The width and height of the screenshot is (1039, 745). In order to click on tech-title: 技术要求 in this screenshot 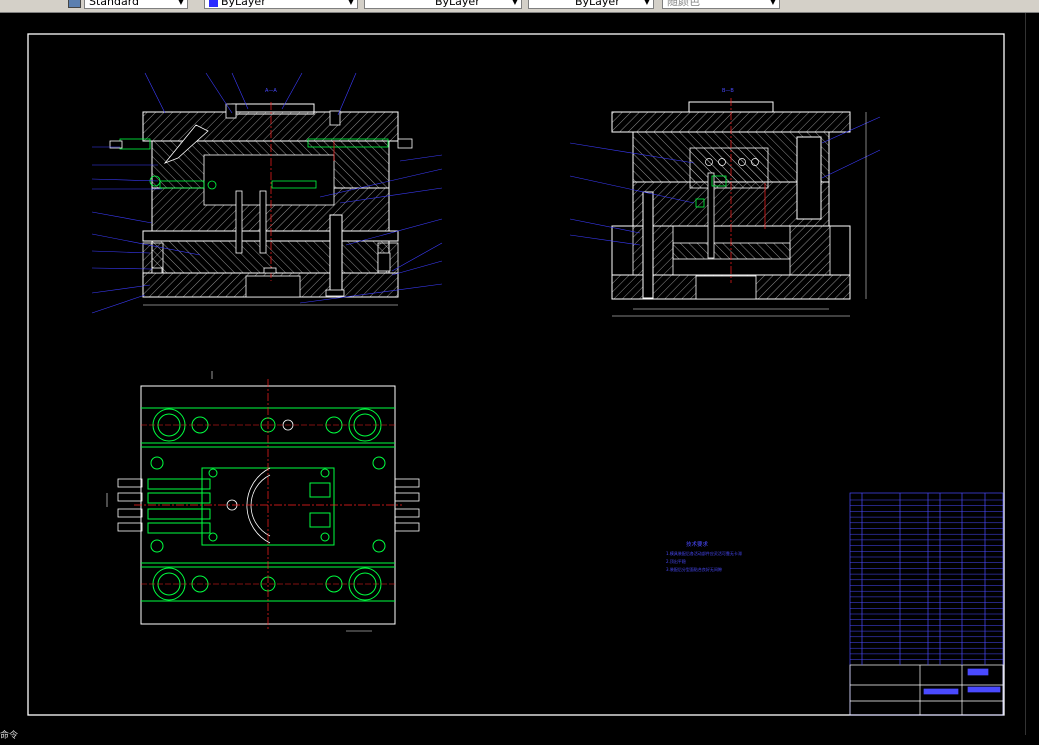, I will do `click(697, 544)`.